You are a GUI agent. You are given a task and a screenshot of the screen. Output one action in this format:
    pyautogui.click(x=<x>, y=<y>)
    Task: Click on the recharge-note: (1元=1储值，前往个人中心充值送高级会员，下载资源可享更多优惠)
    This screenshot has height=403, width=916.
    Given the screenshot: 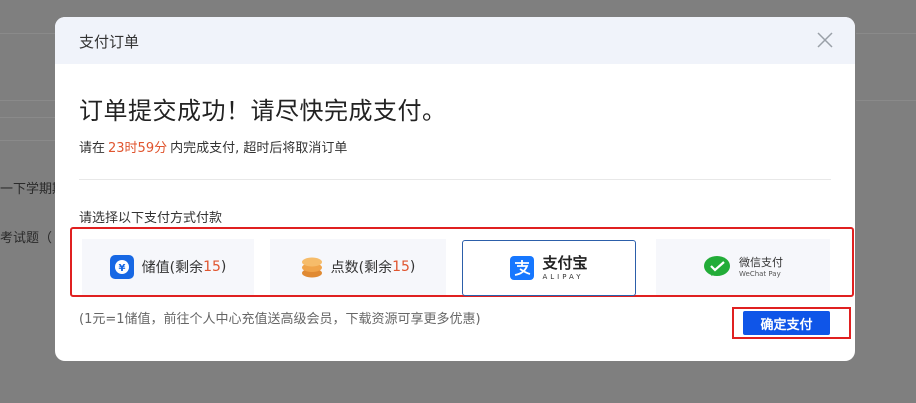 What is the action you would take?
    pyautogui.click(x=280, y=319)
    